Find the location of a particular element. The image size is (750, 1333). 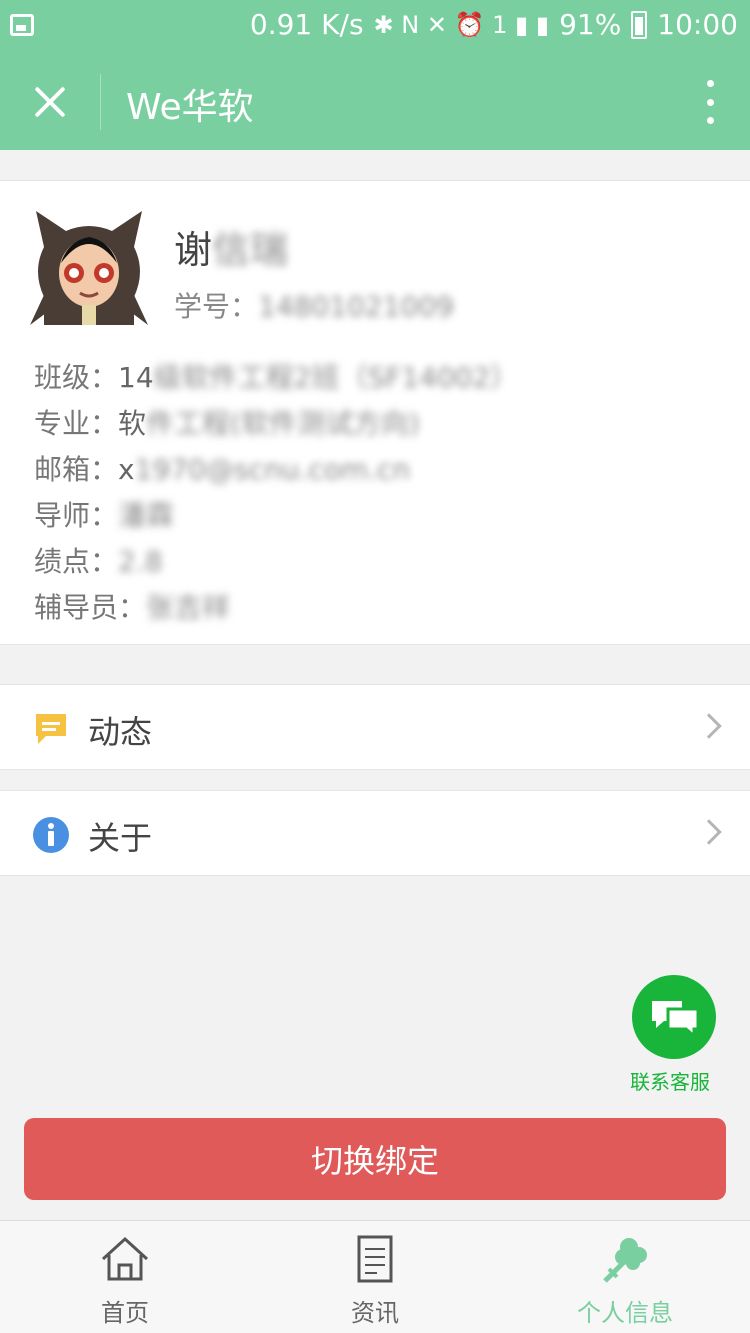

status-right: 0.91 K/s ✱ N ✕ ⏰ 1 ▮ ▮ 91% 10:00 is located at coordinates (494, 24).